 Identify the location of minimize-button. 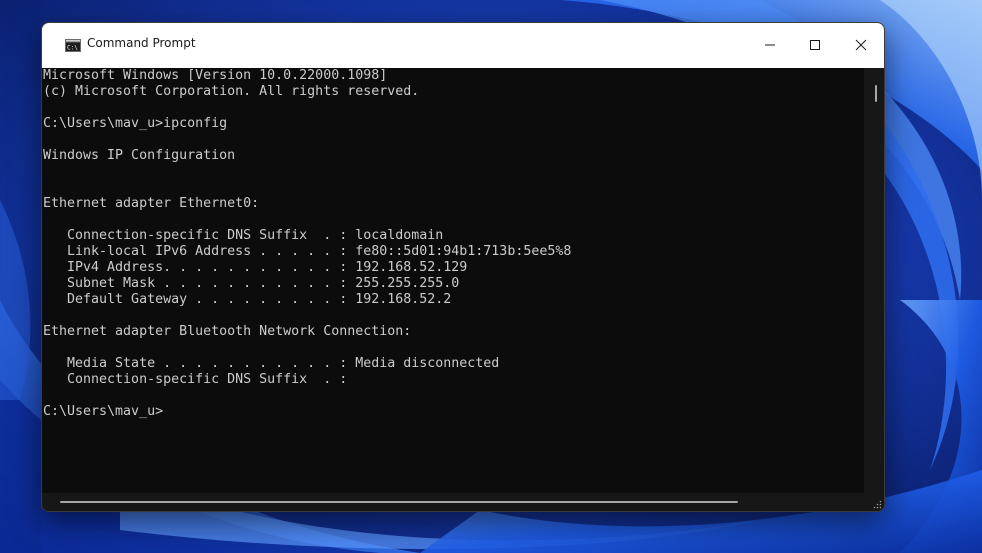
(770, 45).